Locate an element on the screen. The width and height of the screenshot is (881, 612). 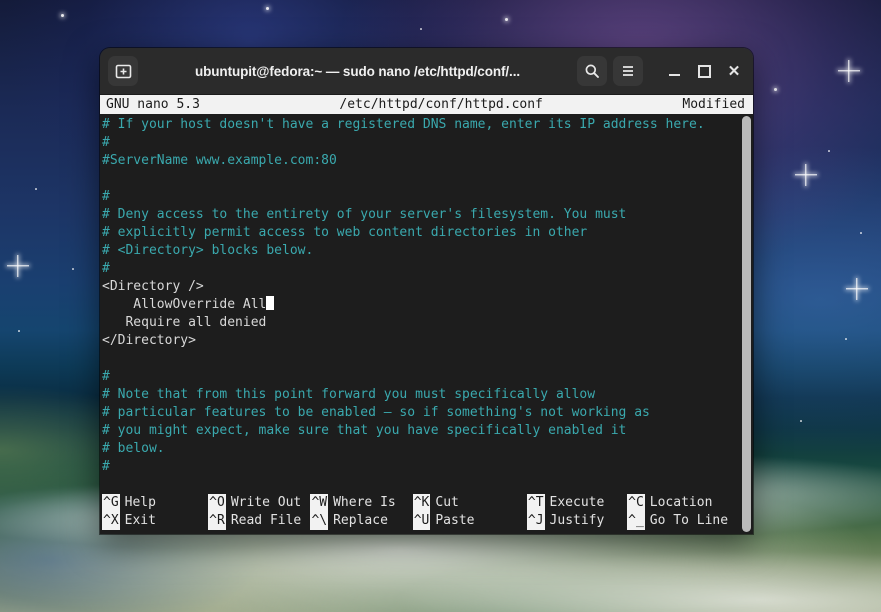
shortcut-key: ^O is located at coordinates (217, 503).